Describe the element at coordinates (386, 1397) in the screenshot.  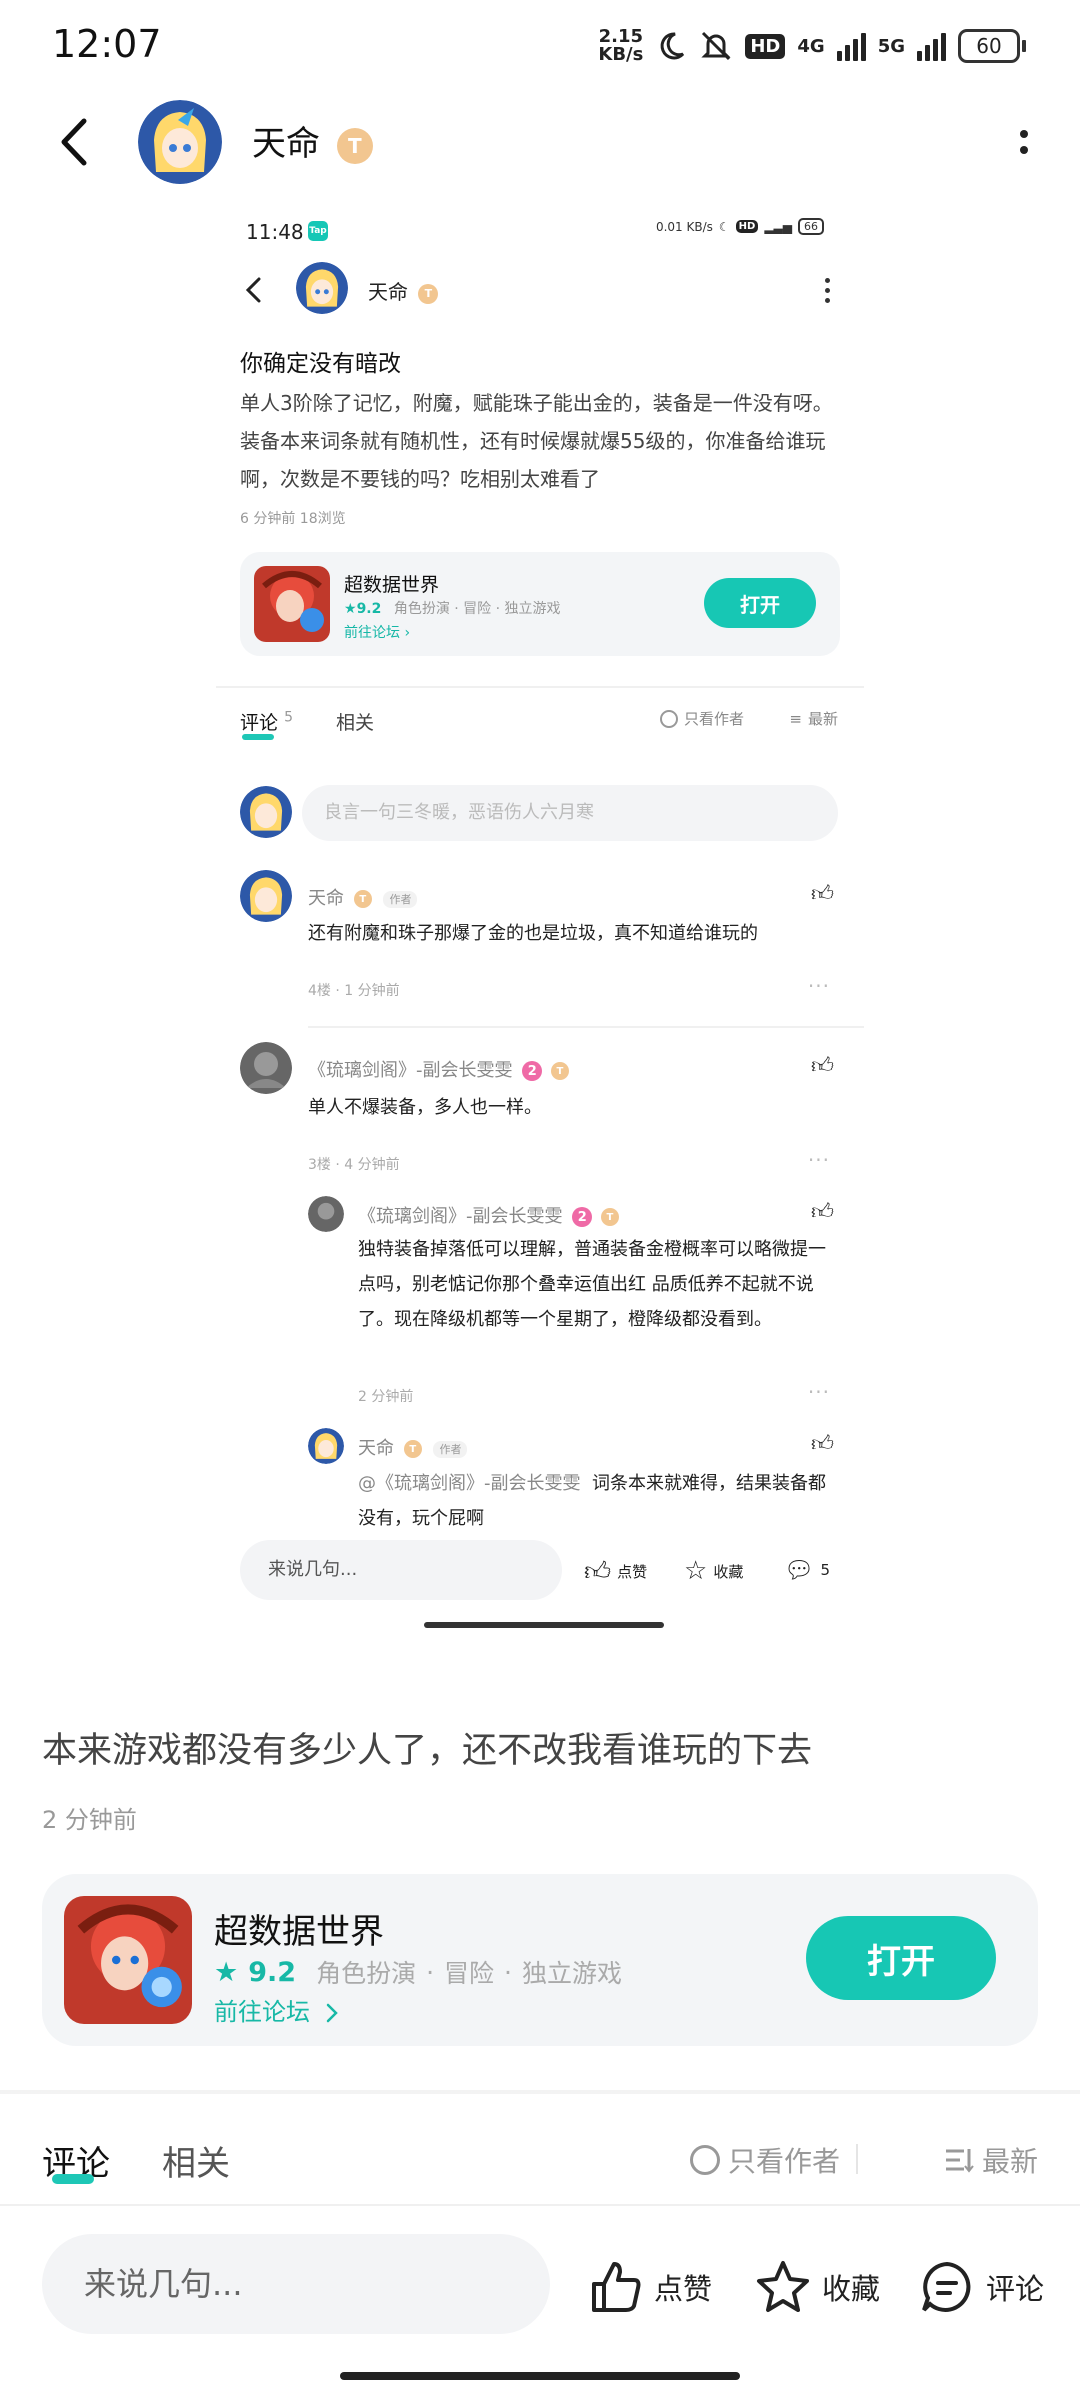
I see `shot-reply-meta: 2 分钟前` at that location.